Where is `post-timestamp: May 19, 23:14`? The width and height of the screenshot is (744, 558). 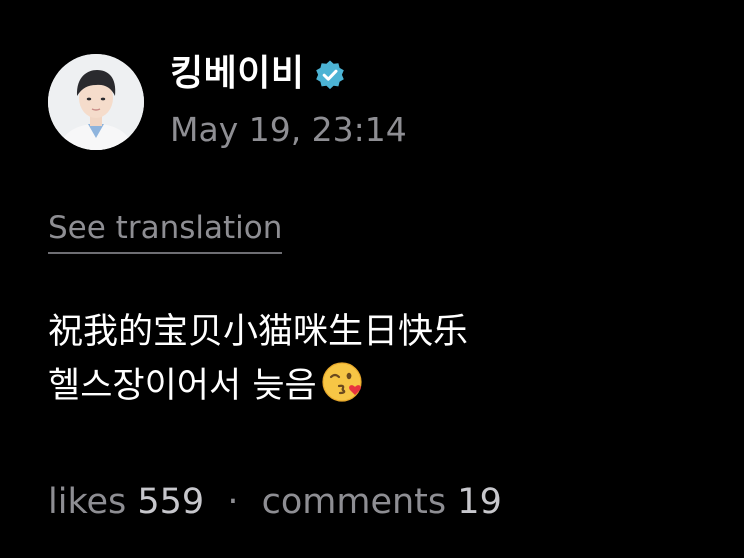
post-timestamp: May 19, 23:14 is located at coordinates (288, 129).